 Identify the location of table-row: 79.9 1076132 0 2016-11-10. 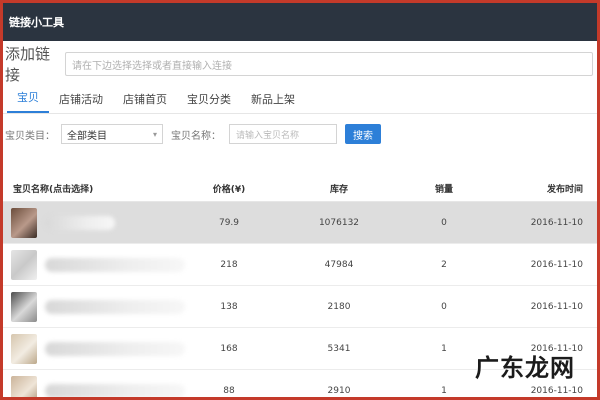
(300, 223).